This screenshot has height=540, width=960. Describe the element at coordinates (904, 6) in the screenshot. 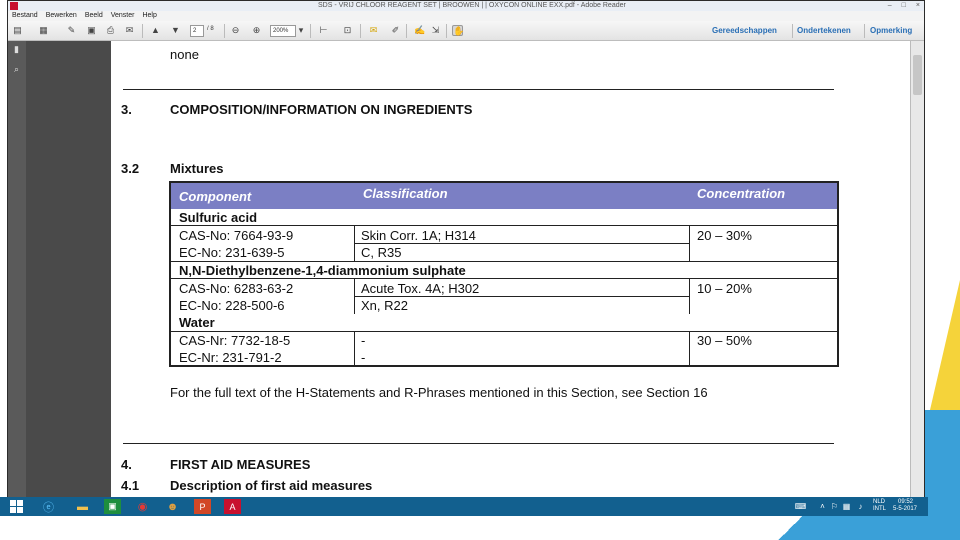

I see `maximize-button: □` at that location.